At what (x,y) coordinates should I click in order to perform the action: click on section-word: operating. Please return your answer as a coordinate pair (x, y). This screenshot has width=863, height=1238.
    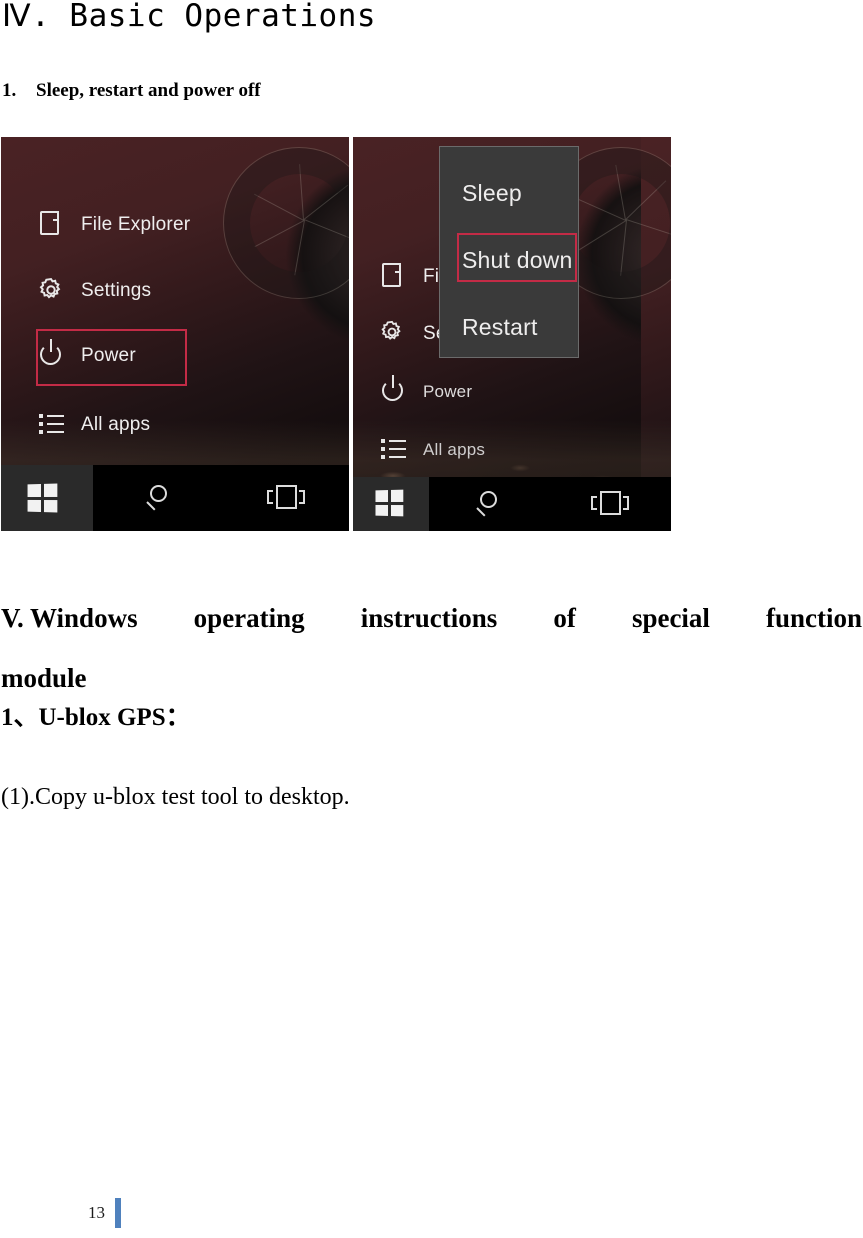
    Looking at the image, I should click on (249, 618).